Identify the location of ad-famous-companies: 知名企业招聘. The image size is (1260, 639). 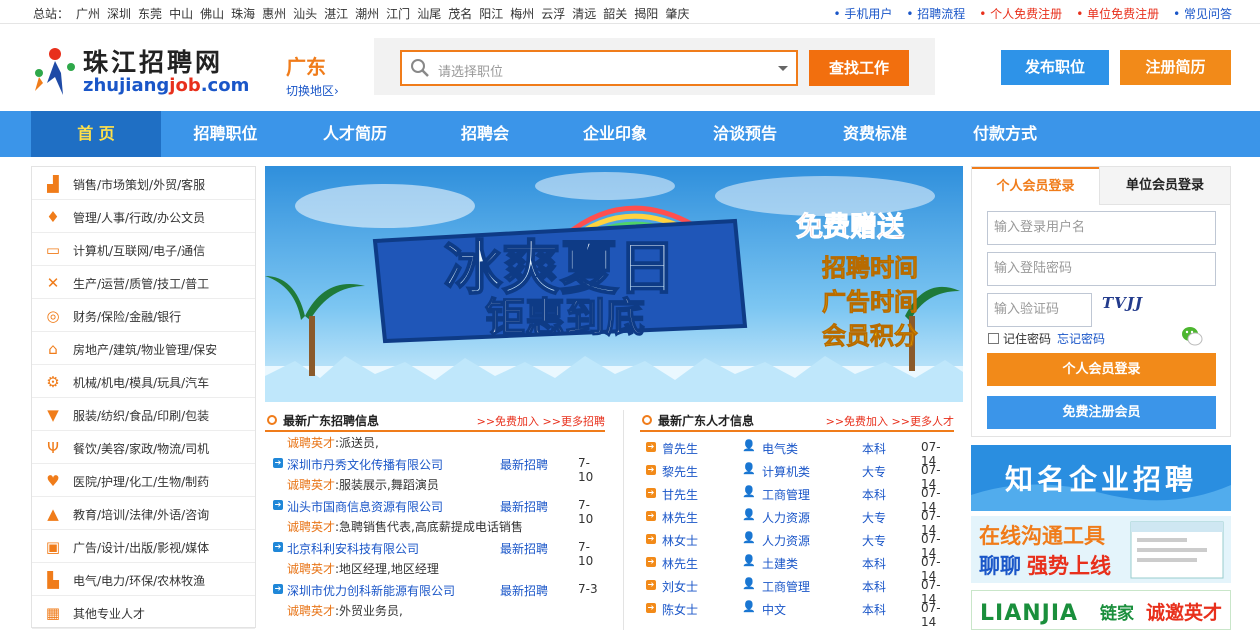
(1101, 478).